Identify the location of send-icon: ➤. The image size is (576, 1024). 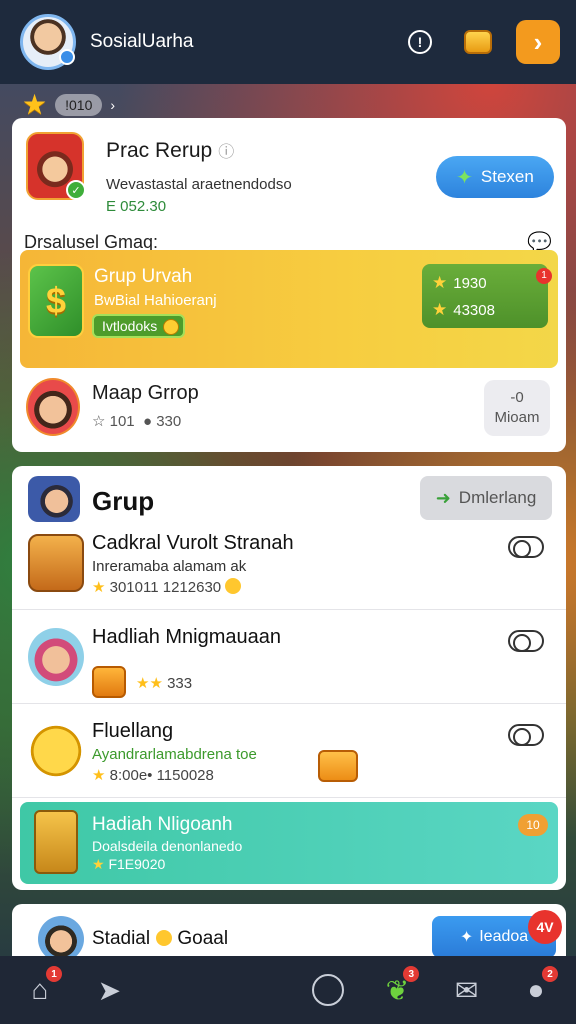
(109, 990).